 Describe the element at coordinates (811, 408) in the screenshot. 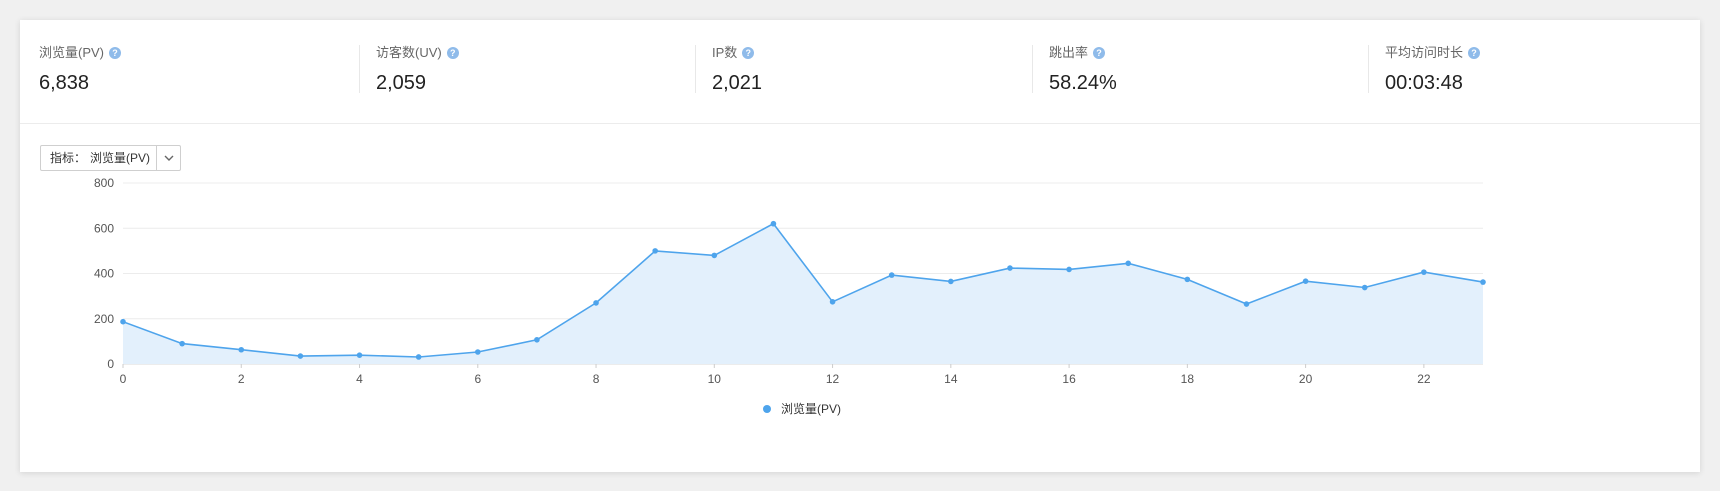

I see `legend-label: 浏览量(PV)` at that location.